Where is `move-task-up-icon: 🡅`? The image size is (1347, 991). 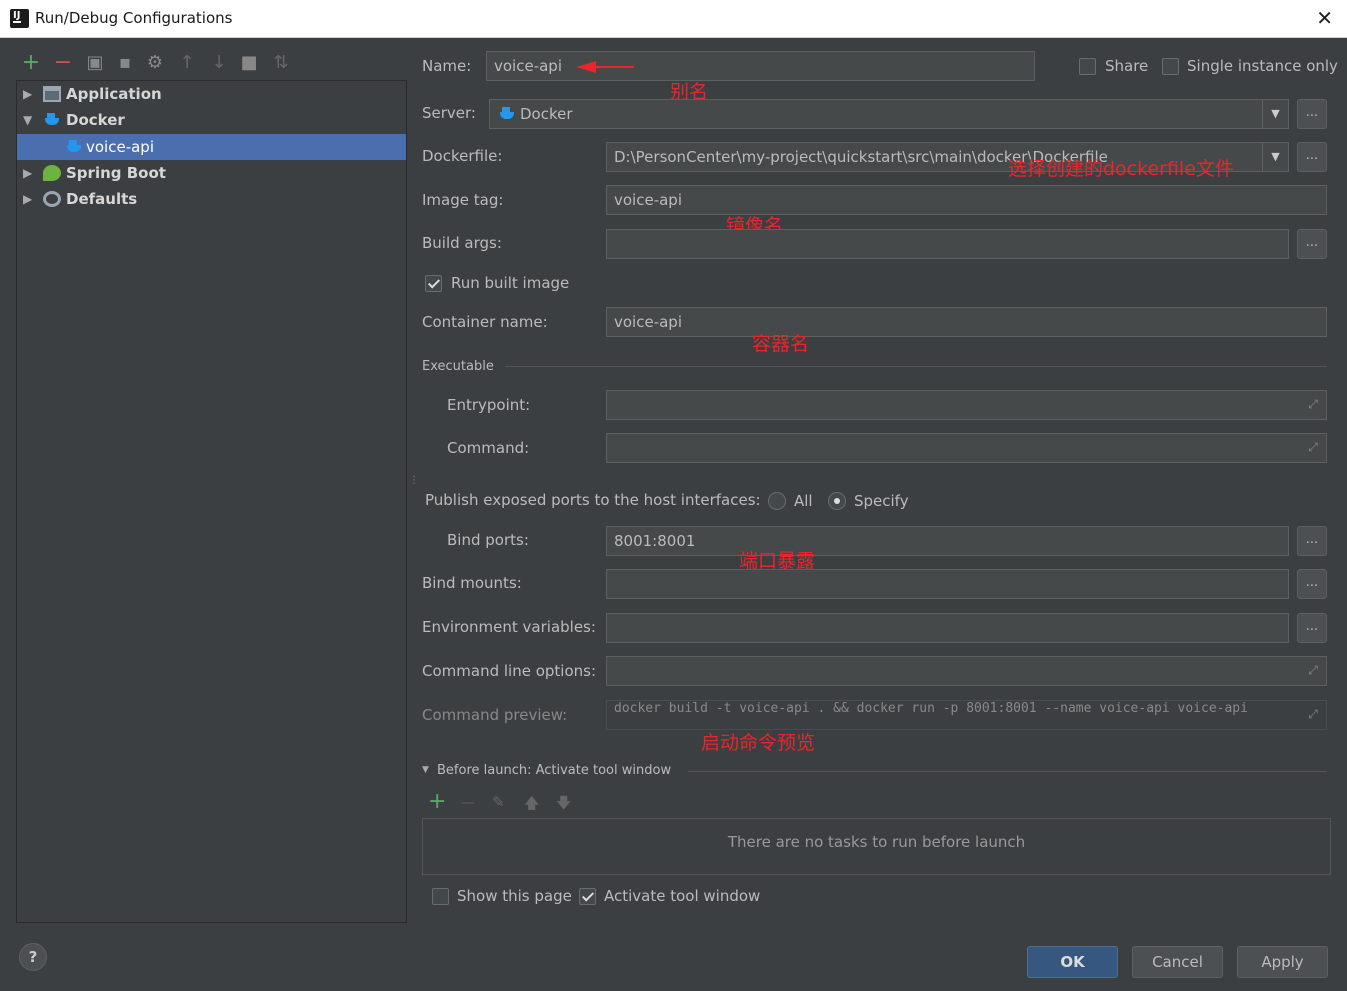
move-task-up-icon: 🡅 is located at coordinates (531, 805).